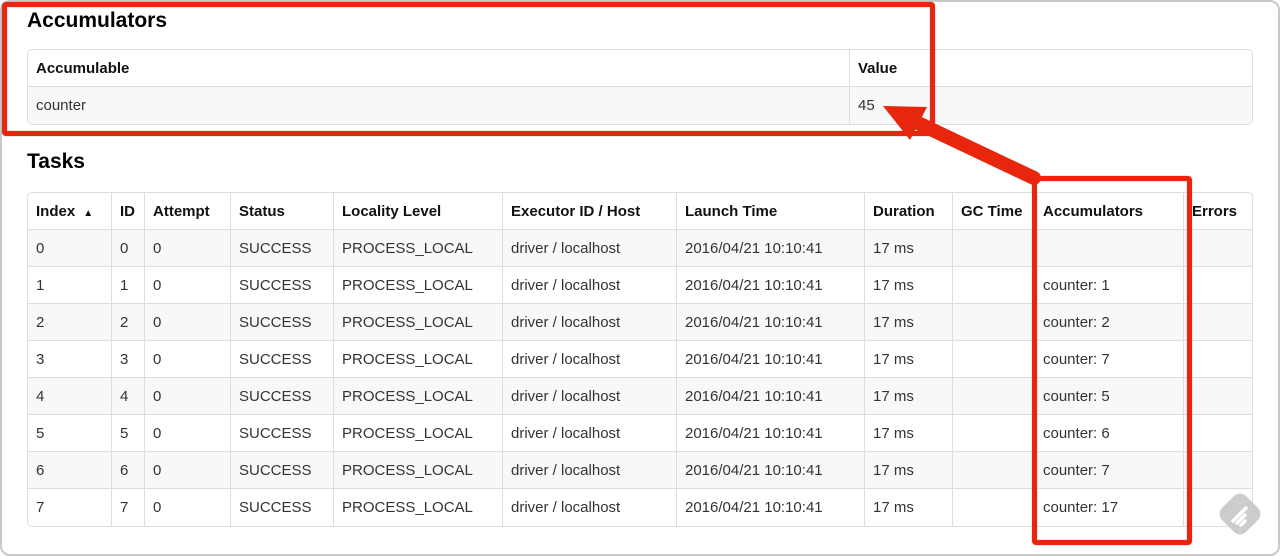 The width and height of the screenshot is (1280, 556). What do you see at coordinates (128, 433) in the screenshot?
I see `cell-id: 5` at bounding box center [128, 433].